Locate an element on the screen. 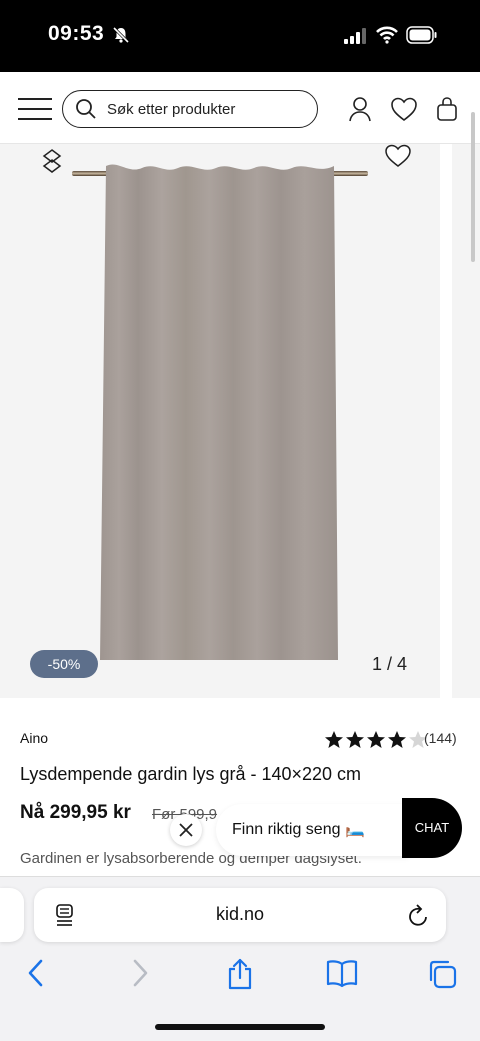 The height and width of the screenshot is (1041, 480). site-header: Søk etter produkter is located at coordinates (240, 108).